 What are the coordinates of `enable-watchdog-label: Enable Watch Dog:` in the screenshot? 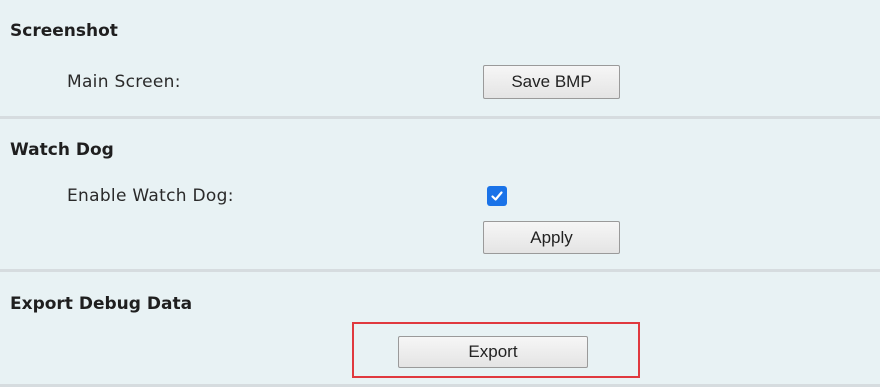 It's located at (150, 196).